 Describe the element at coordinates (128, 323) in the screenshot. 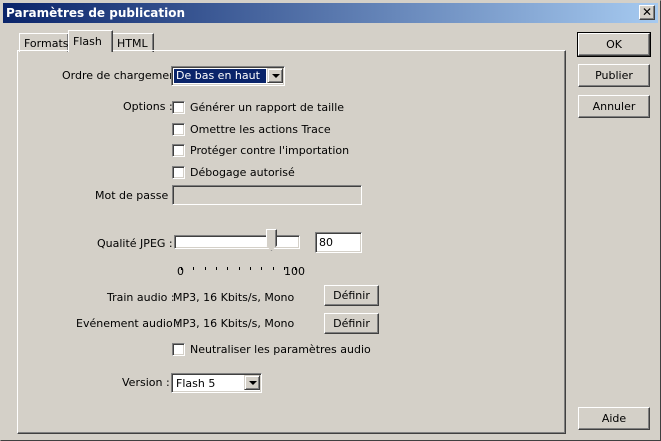

I see `audio-event-label: Evénement audio :` at that location.